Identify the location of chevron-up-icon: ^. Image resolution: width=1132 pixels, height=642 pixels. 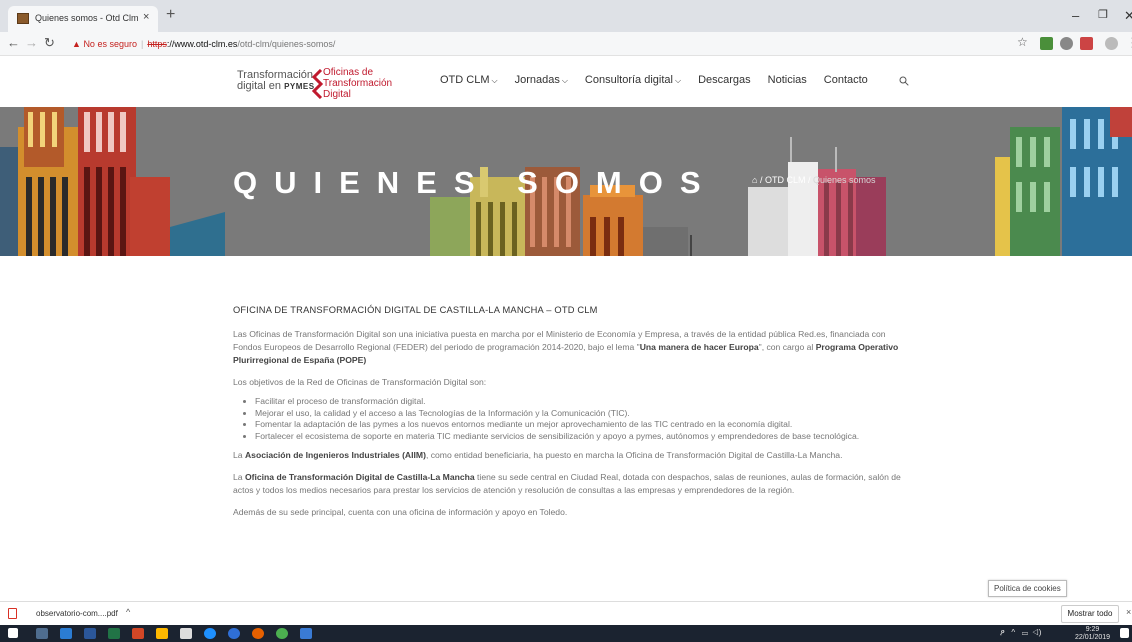
(1013, 632).